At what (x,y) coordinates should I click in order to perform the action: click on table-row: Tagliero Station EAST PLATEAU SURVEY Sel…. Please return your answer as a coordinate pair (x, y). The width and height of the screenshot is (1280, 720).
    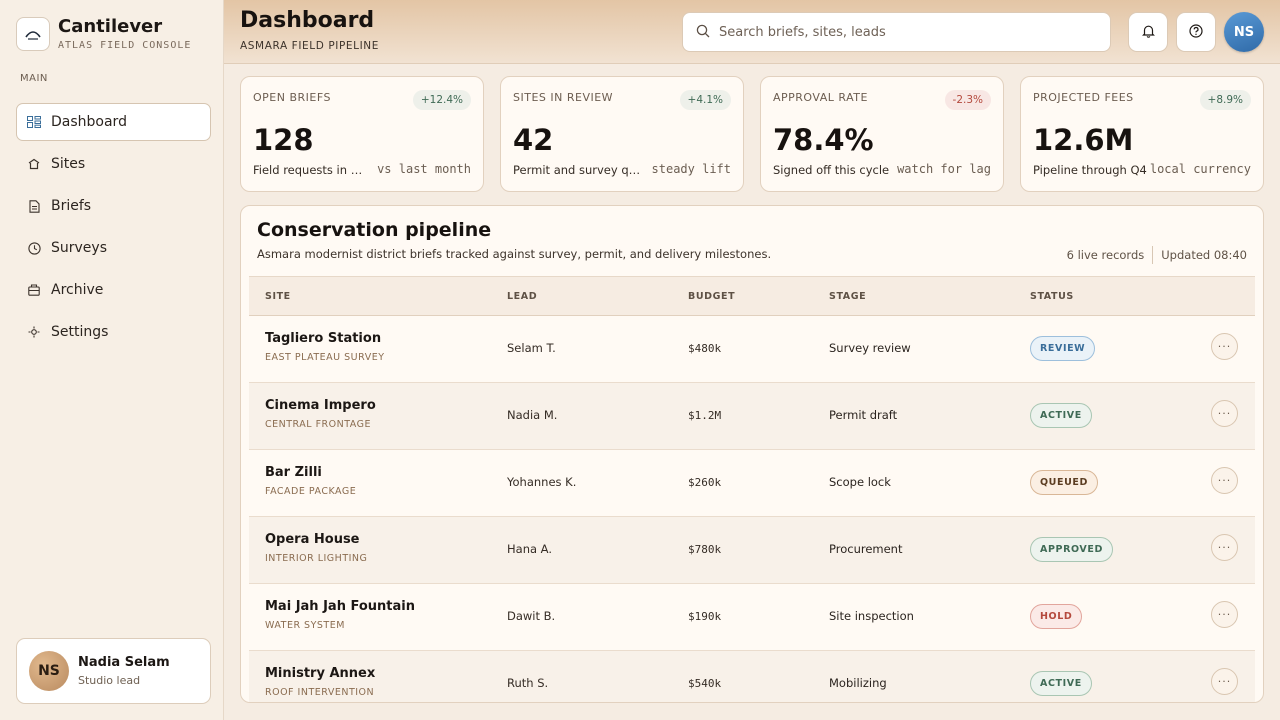
    Looking at the image, I should click on (752, 349).